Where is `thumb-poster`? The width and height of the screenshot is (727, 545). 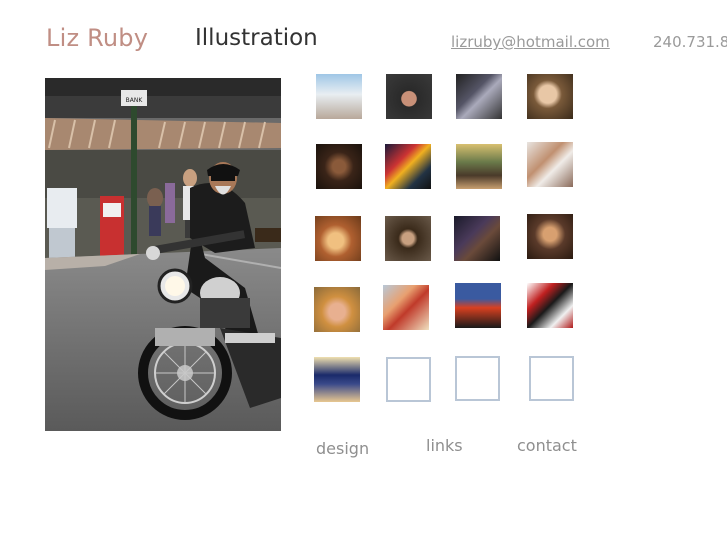
thumb-poster is located at coordinates (478, 305).